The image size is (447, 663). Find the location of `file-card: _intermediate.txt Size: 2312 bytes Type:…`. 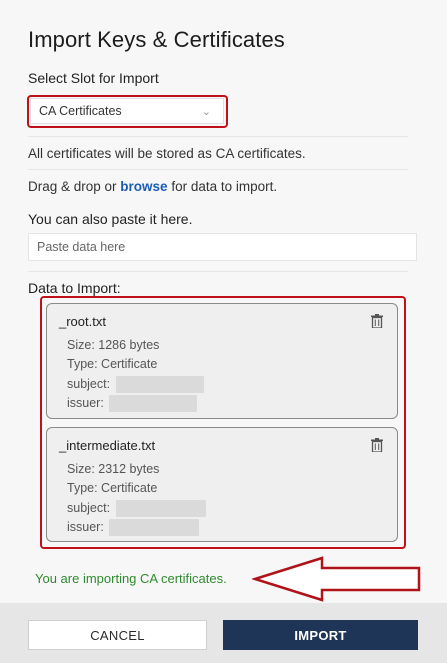

file-card: _intermediate.txt Size: 2312 bytes Type:… is located at coordinates (222, 484).